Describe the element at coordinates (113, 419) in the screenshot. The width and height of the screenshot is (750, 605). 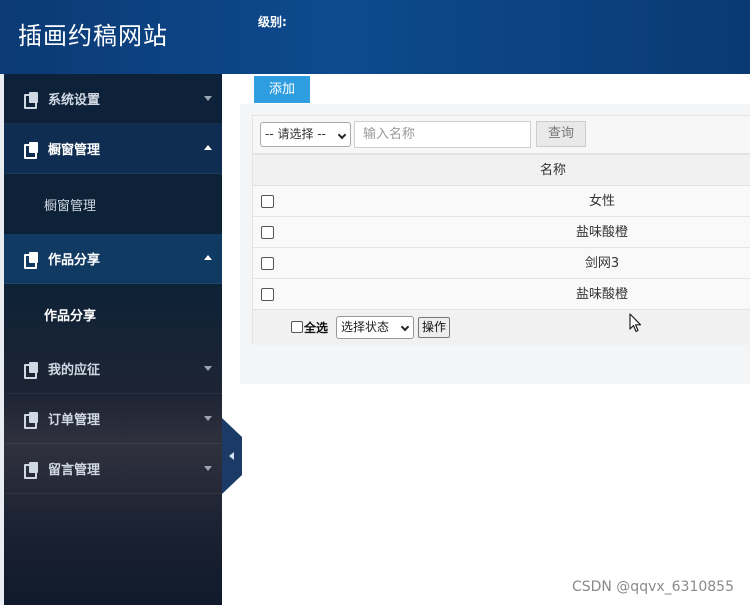
I see `sidebar-item-order-management: 订单管理` at that location.